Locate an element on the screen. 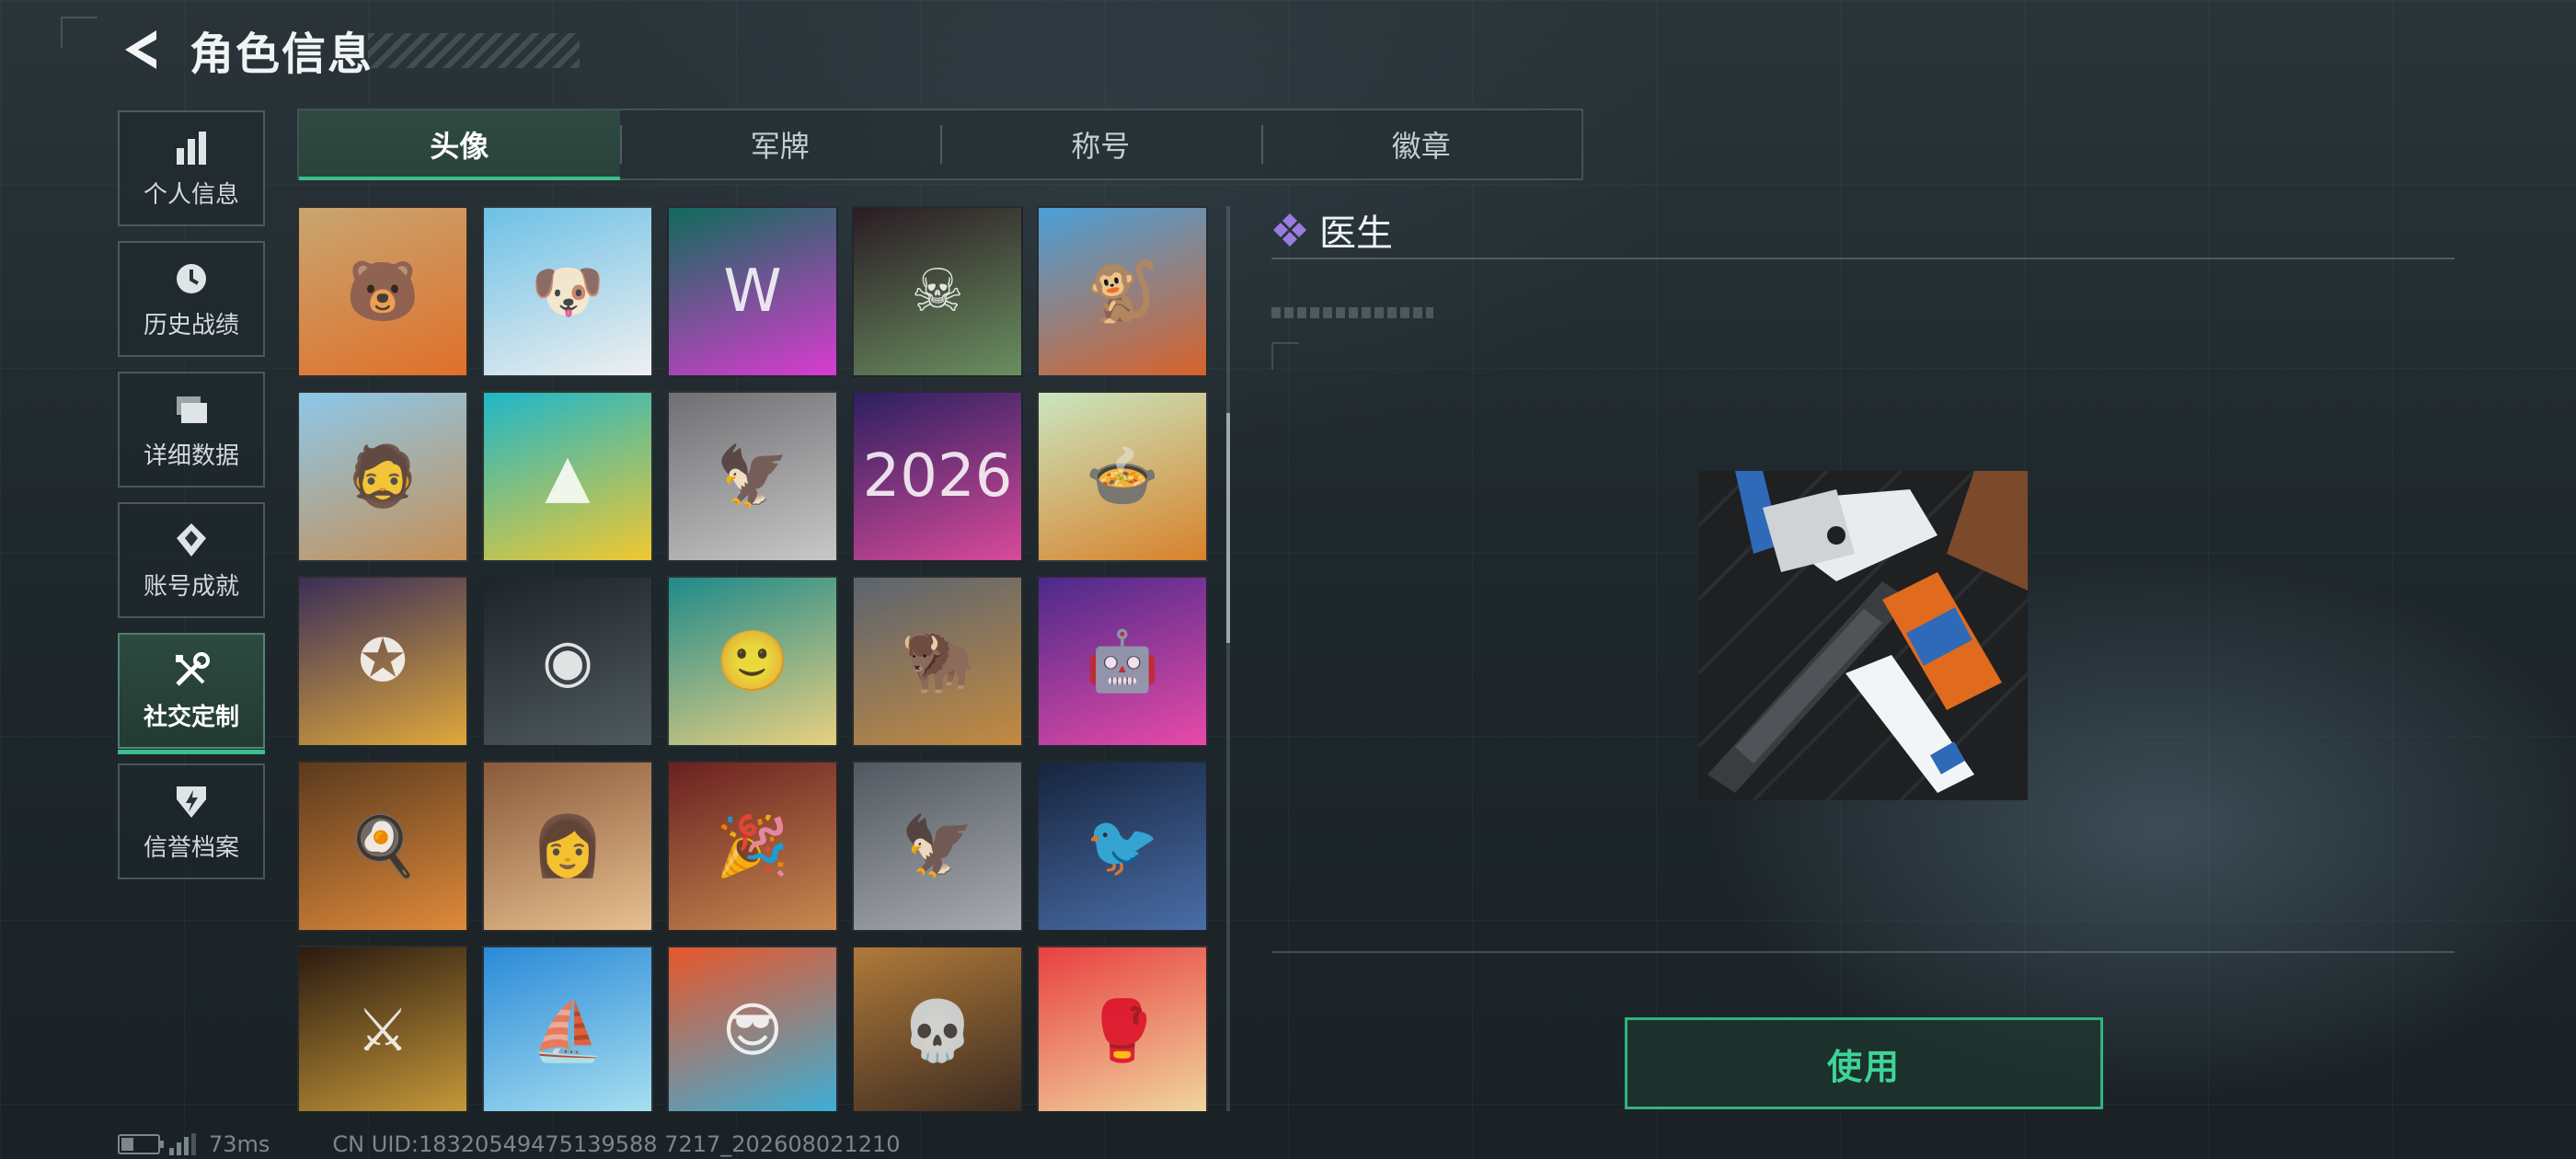  avatar-option: 2026 is located at coordinates (937, 476).